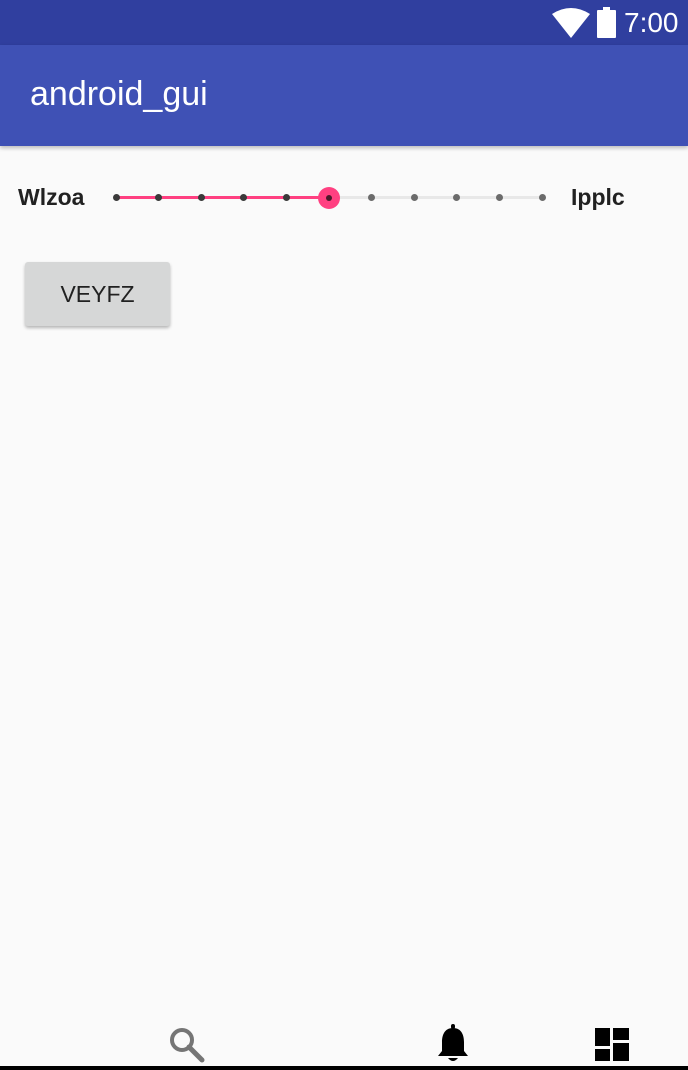 The width and height of the screenshot is (688, 1070). I want to click on status-time: 7:00, so click(651, 22).